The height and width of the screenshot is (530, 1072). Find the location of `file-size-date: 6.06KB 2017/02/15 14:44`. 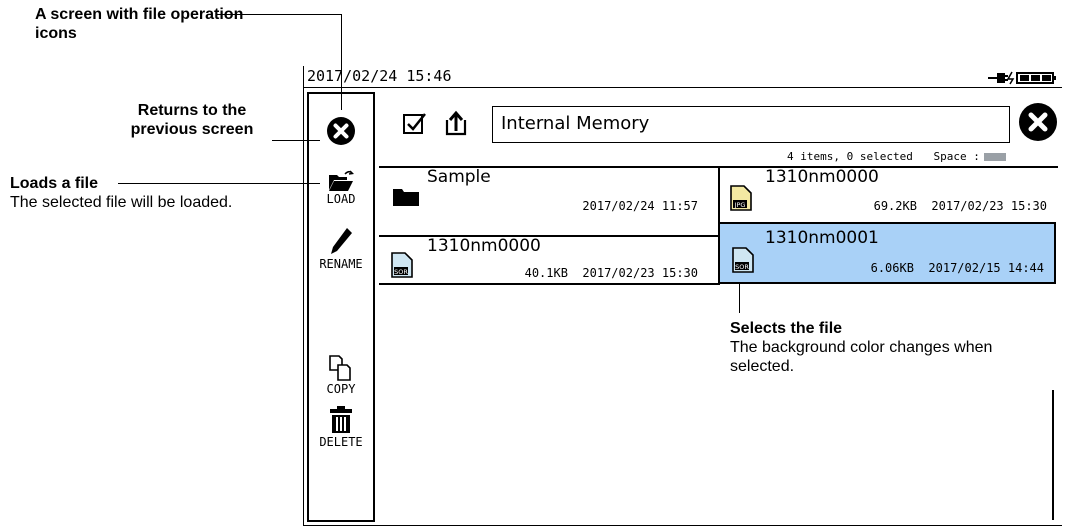

file-size-date: 6.06KB 2017/02/15 14:44 is located at coordinates (957, 268).